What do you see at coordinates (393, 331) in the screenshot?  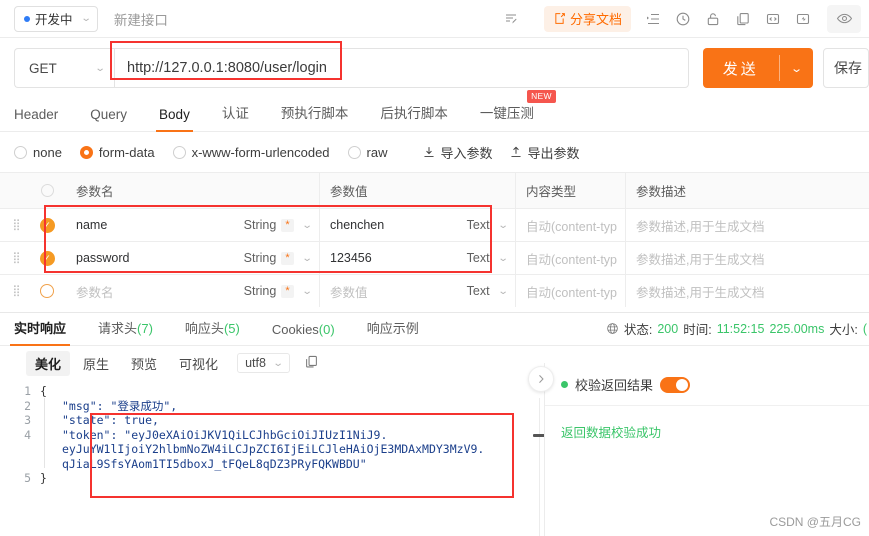 I see `response-tab-examples: 响应示例` at bounding box center [393, 331].